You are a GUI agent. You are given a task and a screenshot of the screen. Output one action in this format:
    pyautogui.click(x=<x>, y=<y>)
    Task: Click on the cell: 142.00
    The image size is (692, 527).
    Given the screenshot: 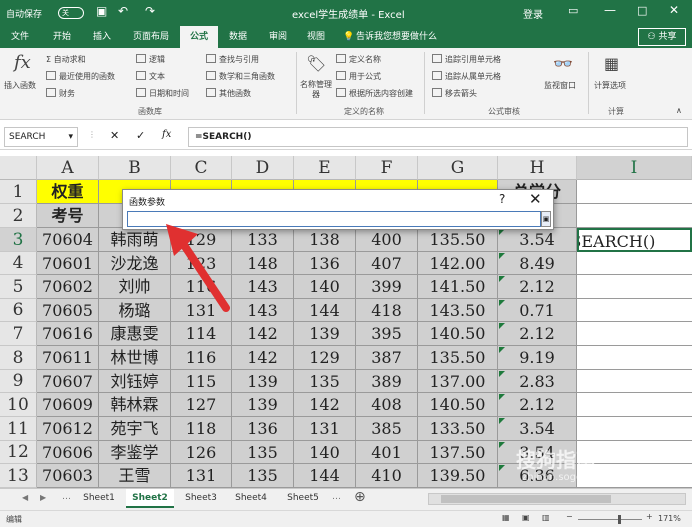 What is the action you would take?
    pyautogui.click(x=458, y=263)
    